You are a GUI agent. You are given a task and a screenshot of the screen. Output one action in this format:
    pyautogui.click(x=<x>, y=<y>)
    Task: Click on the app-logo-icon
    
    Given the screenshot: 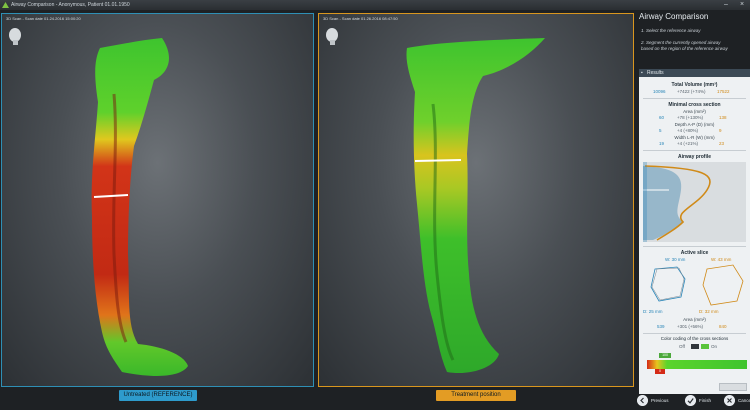 What is the action you would take?
    pyautogui.click(x=5, y=5)
    